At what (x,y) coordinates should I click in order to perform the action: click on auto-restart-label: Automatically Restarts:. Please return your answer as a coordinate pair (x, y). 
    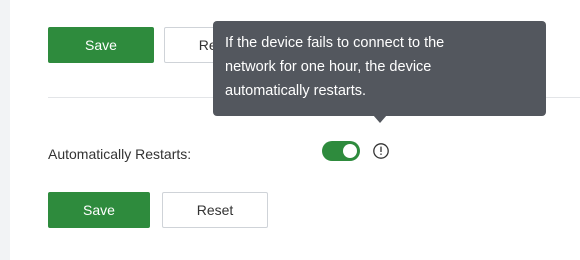
    Looking at the image, I should click on (120, 154).